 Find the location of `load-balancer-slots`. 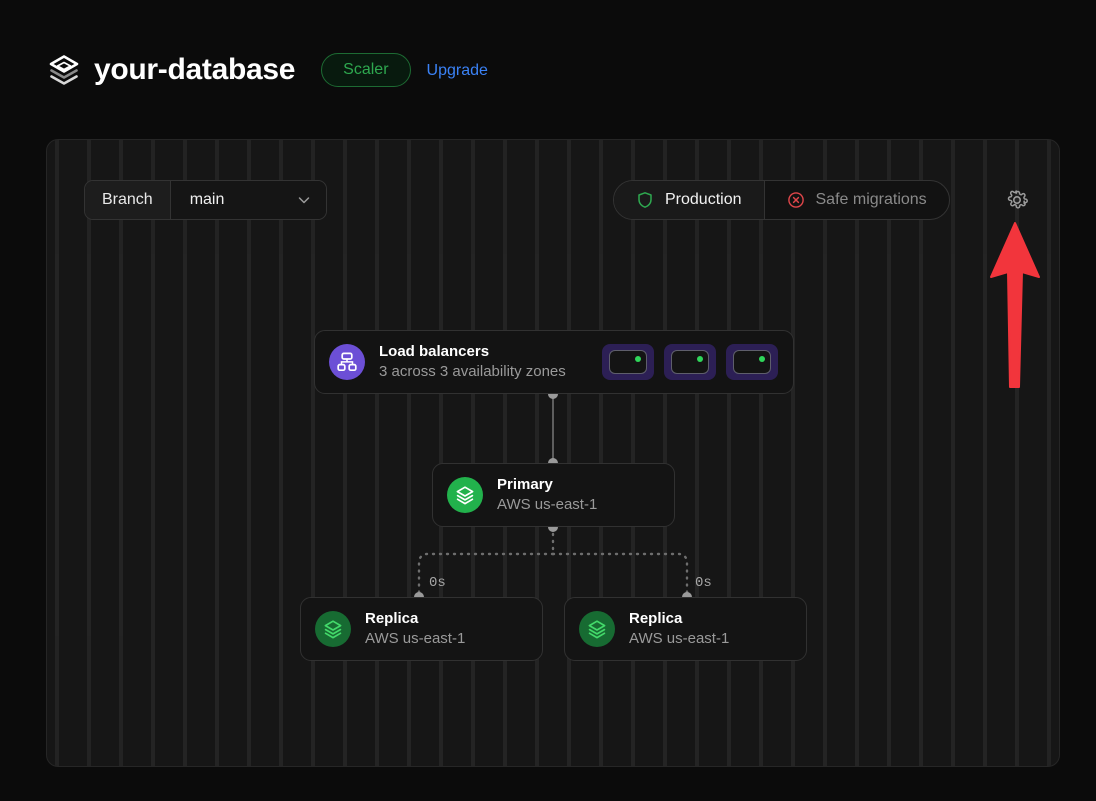

load-balancer-slots is located at coordinates (690, 362).